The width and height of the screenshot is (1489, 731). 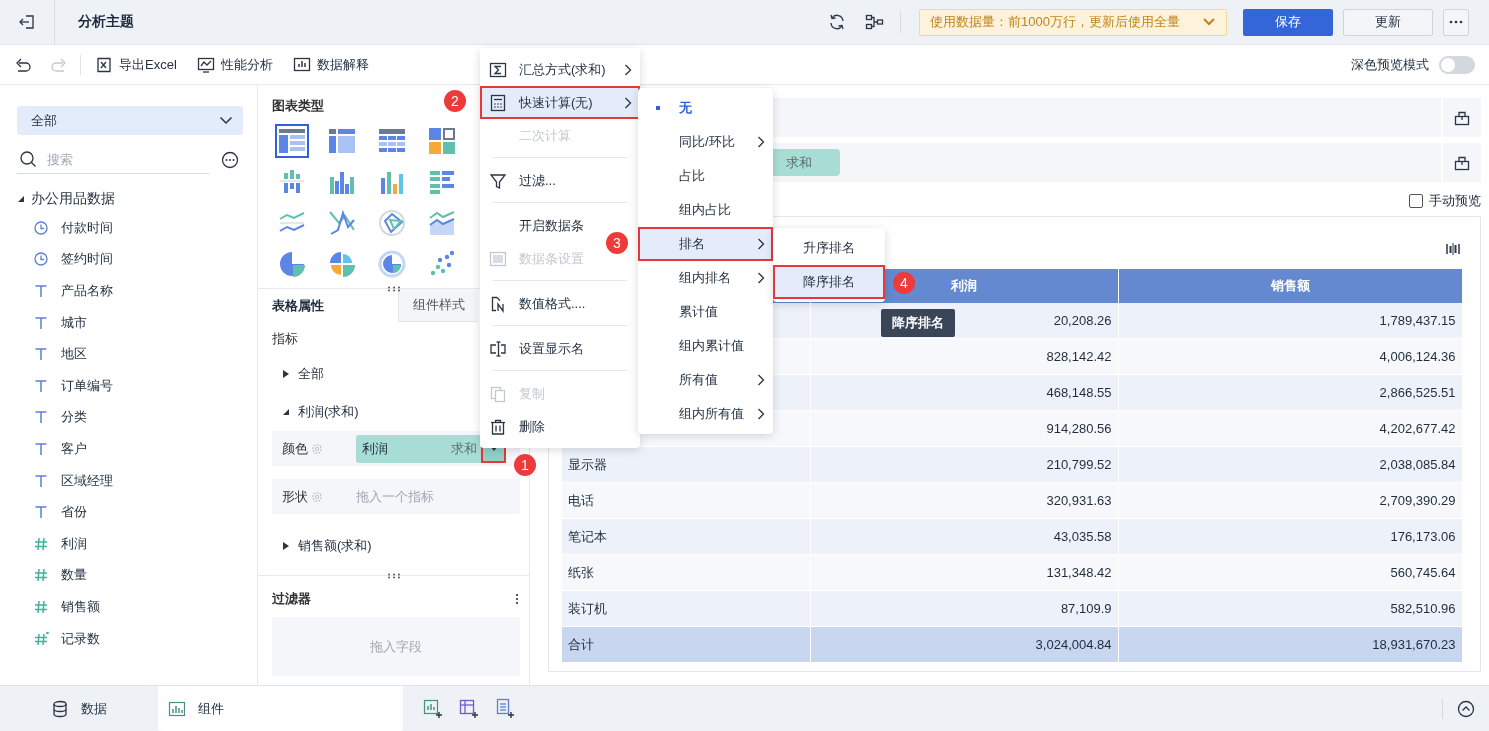 I want to click on field-item: 产品名称, so click(x=65, y=291).